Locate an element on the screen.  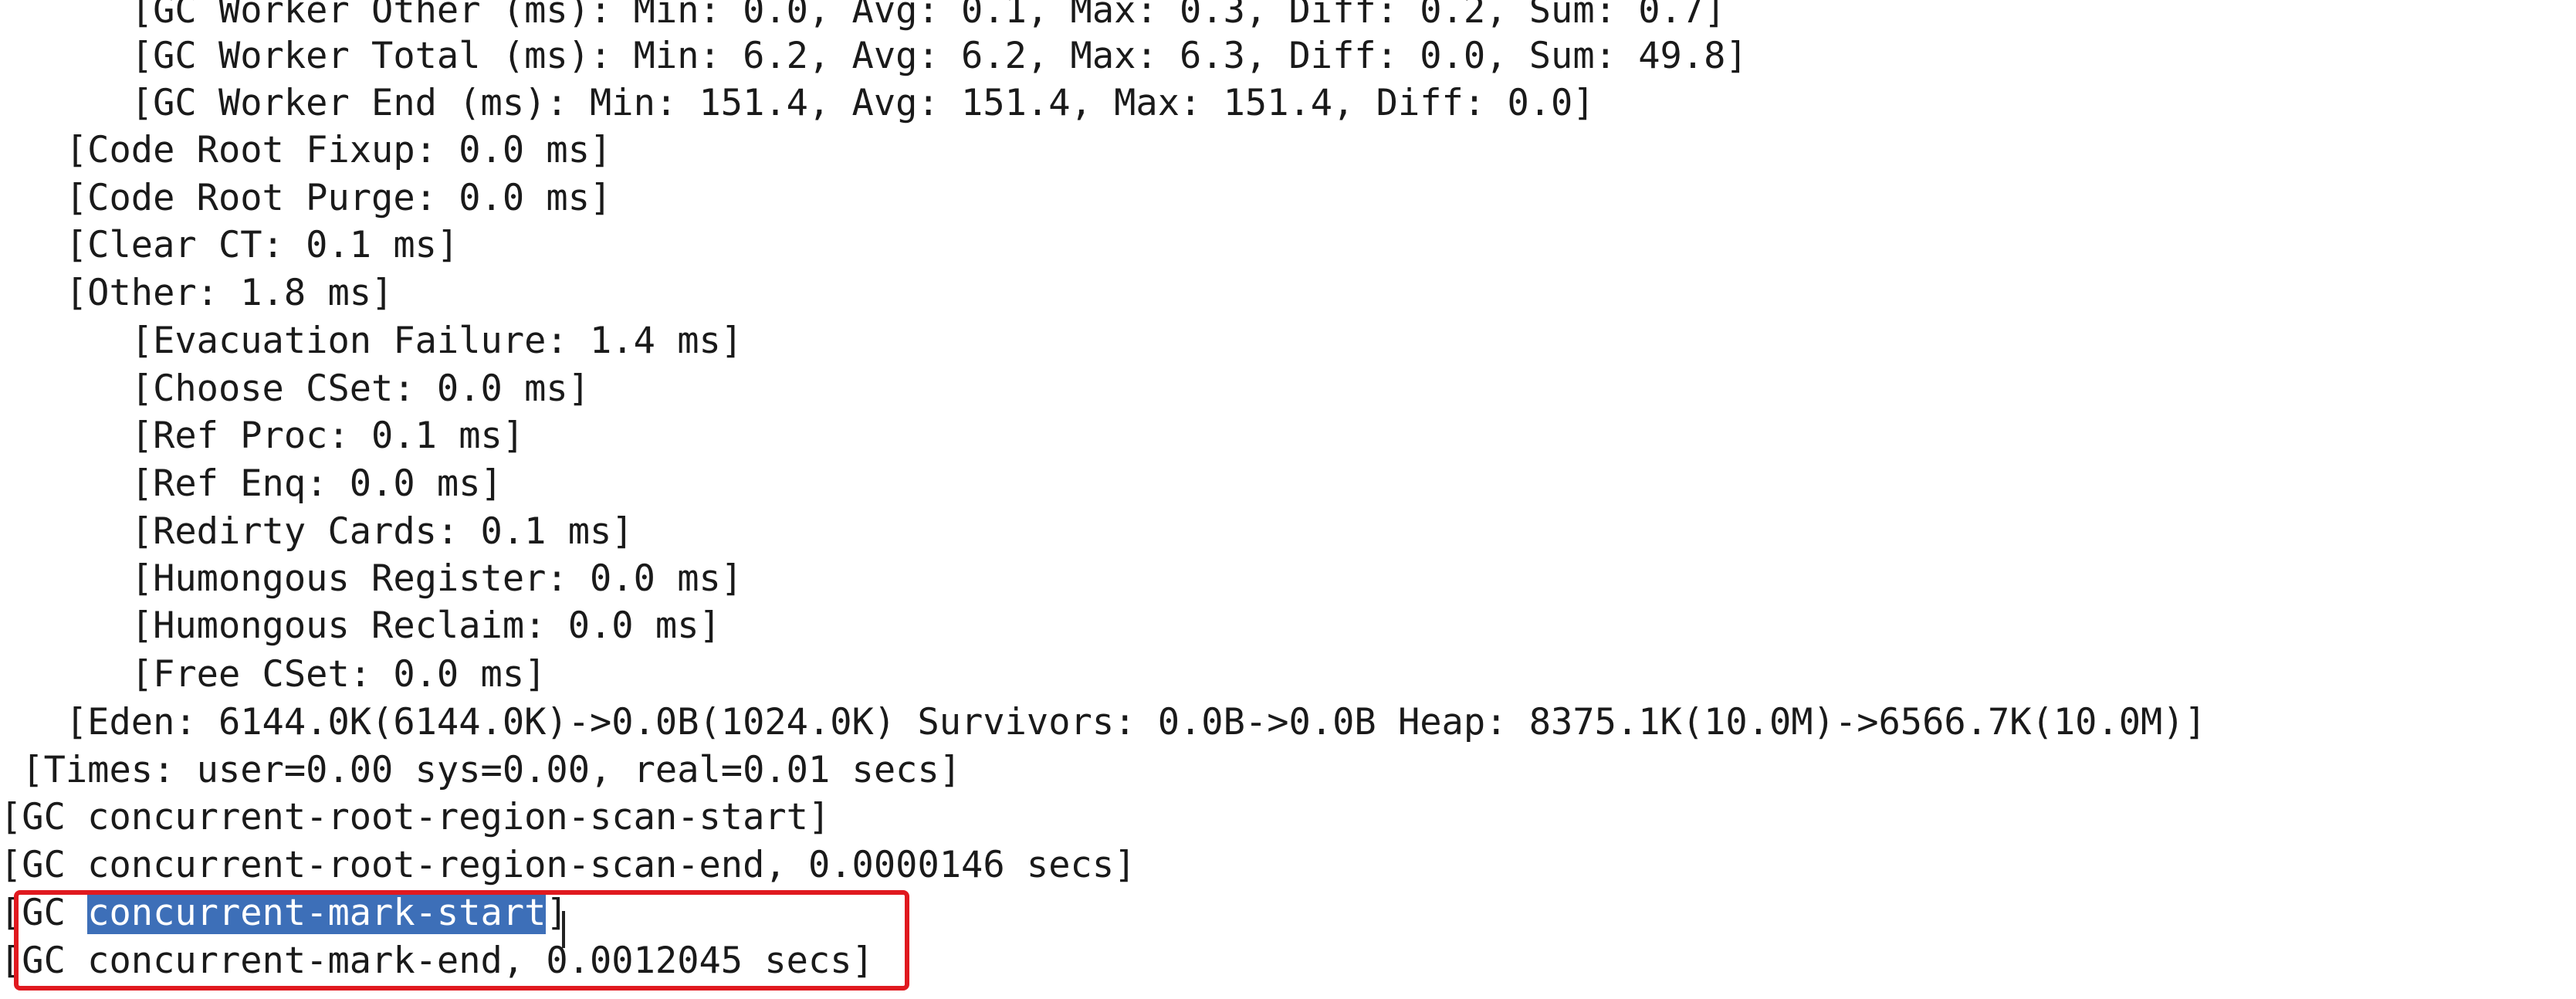
log-line: [Code Root Fixup: 0.0 ms] is located at coordinates (306, 150).